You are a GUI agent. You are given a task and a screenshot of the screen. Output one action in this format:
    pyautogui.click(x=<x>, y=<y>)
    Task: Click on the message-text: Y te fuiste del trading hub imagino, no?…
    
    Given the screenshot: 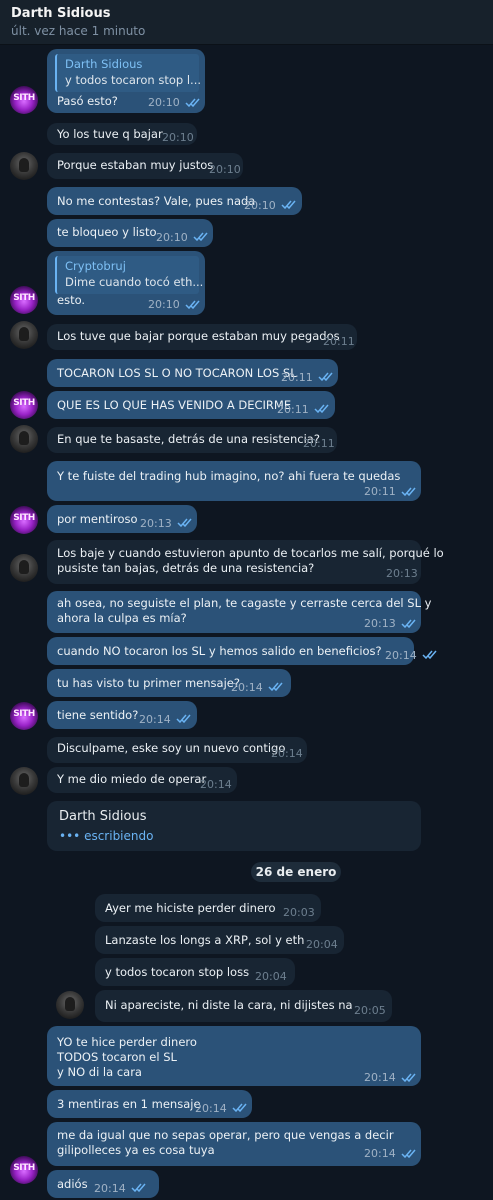 What is the action you would take?
    pyautogui.click(x=229, y=476)
    